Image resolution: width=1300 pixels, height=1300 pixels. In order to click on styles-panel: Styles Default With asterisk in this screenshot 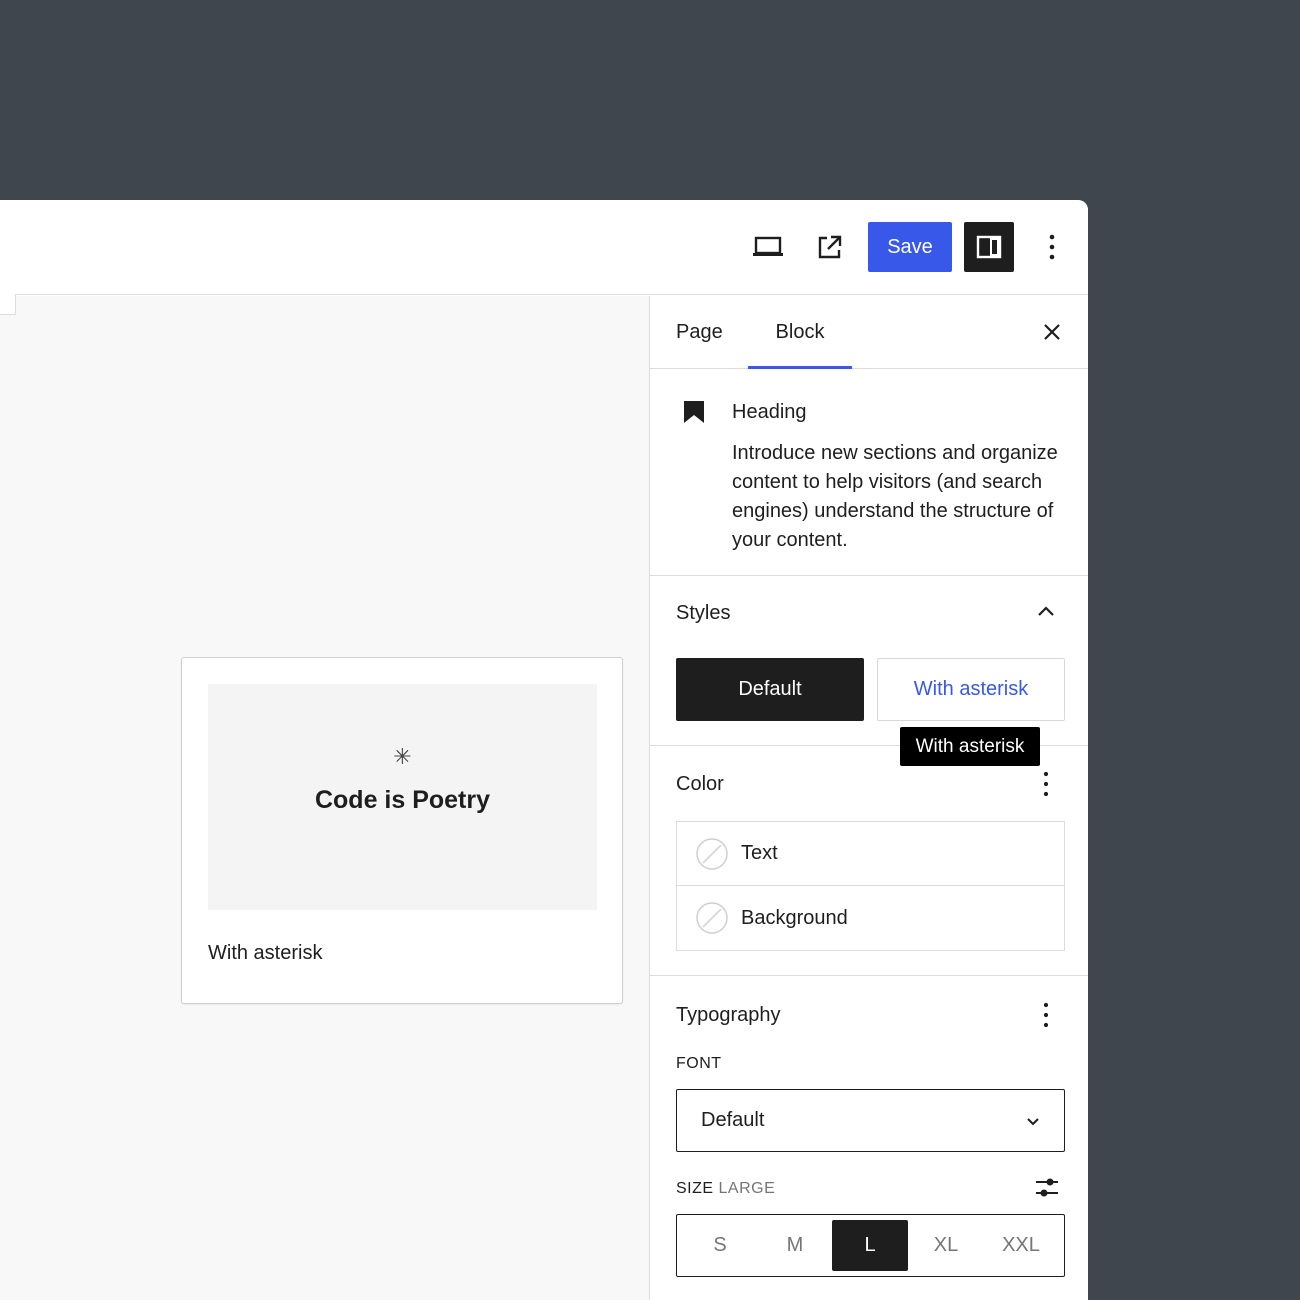, I will do `click(869, 661)`.